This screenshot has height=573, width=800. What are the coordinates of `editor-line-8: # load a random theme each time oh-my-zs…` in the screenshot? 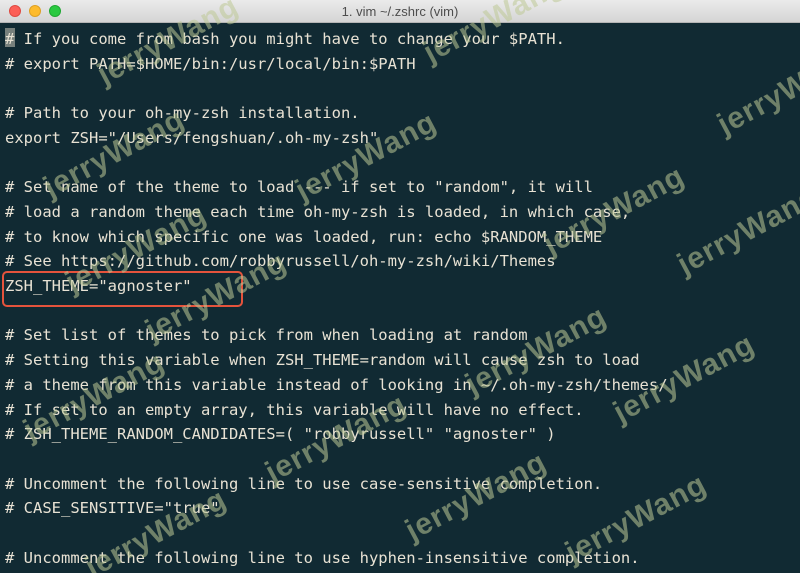 It's located at (318, 211).